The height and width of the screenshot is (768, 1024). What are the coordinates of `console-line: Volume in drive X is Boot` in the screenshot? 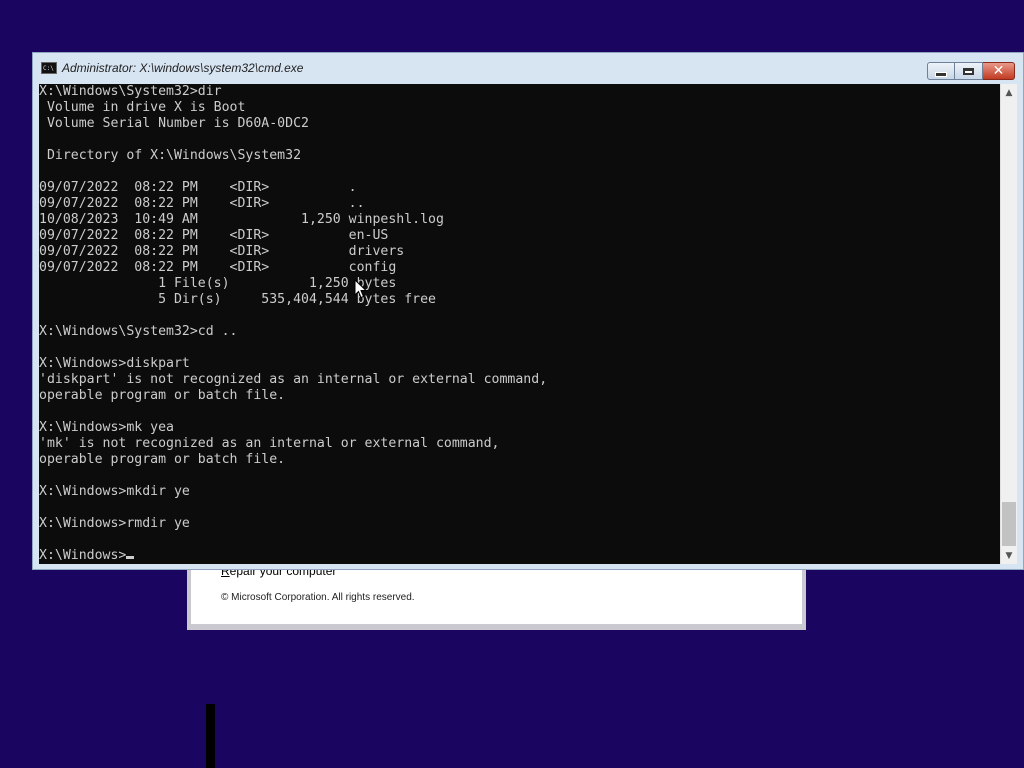 It's located at (142, 107).